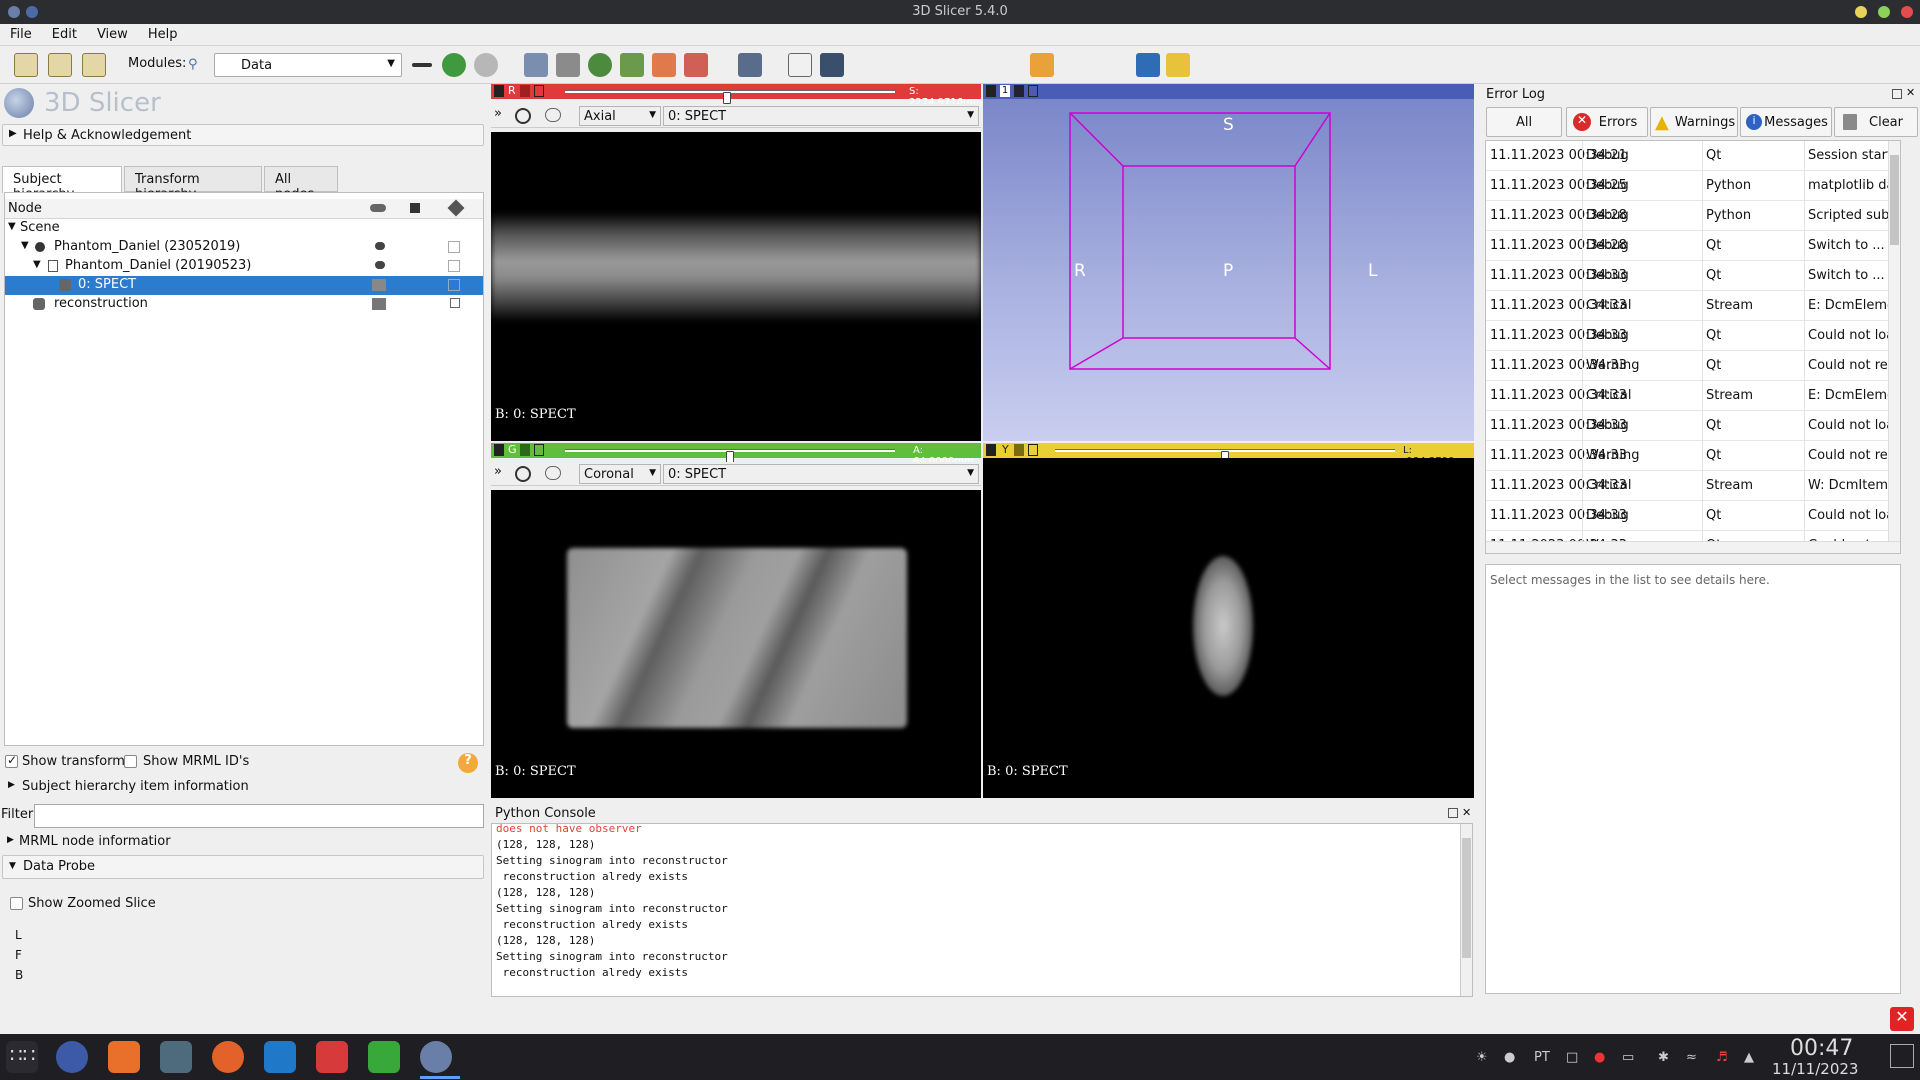  Describe the element at coordinates (280, 1057) in the screenshot. I see `vscode-icon` at that location.